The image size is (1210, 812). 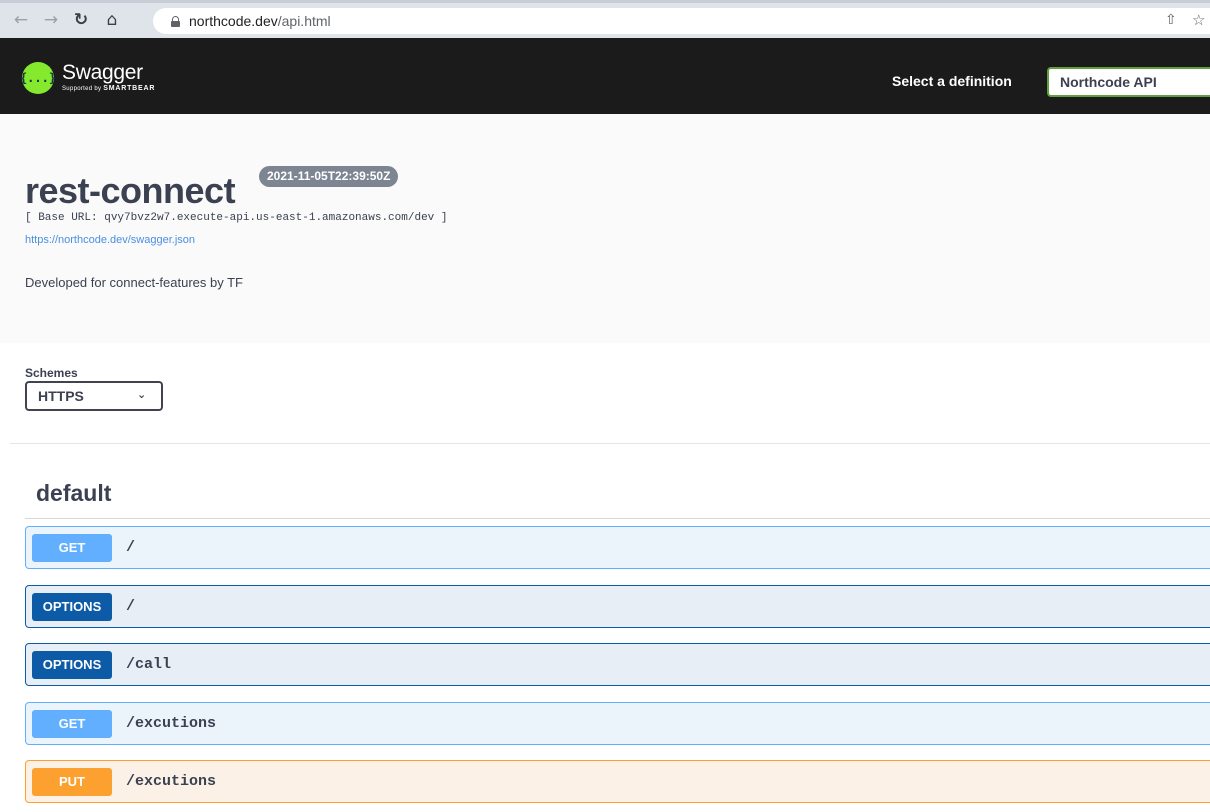 I want to click on logo-brand: SMARTBEAR, so click(x=129, y=88).